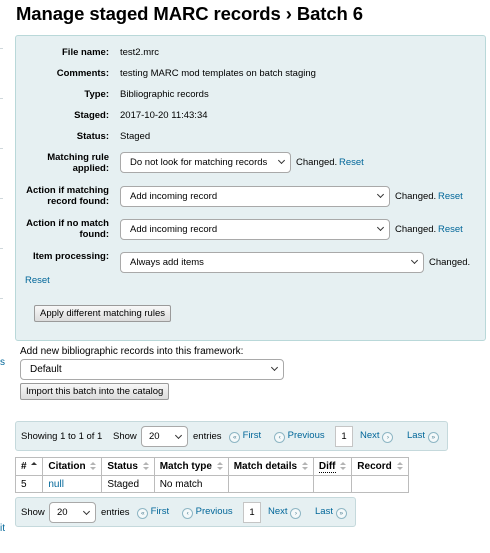  I want to click on column-header-match-type: Match type, so click(191, 466).